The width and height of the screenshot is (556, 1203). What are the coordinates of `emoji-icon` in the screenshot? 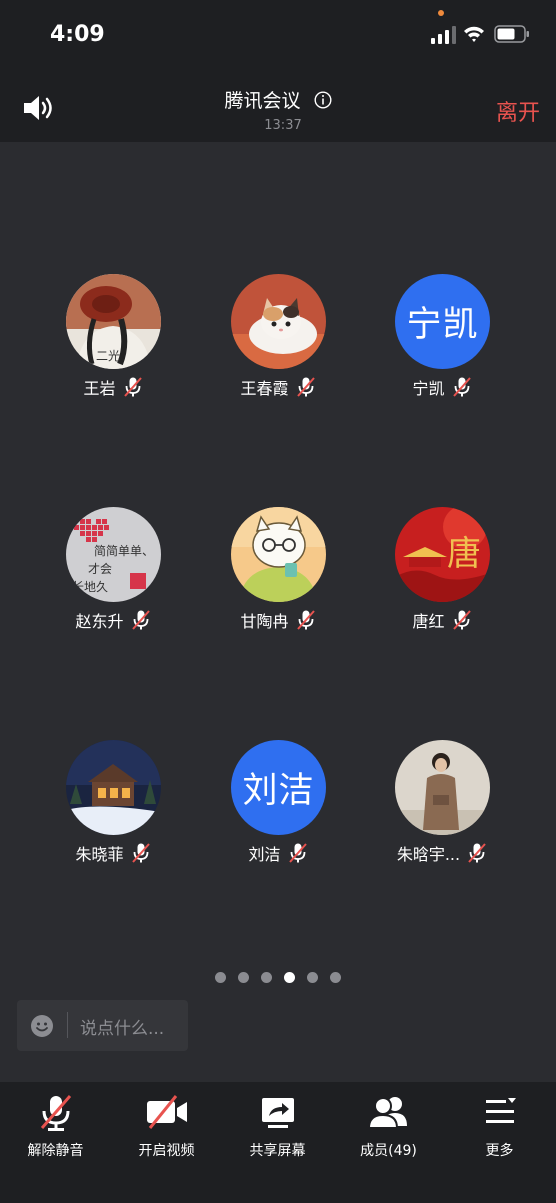 It's located at (42, 1026).